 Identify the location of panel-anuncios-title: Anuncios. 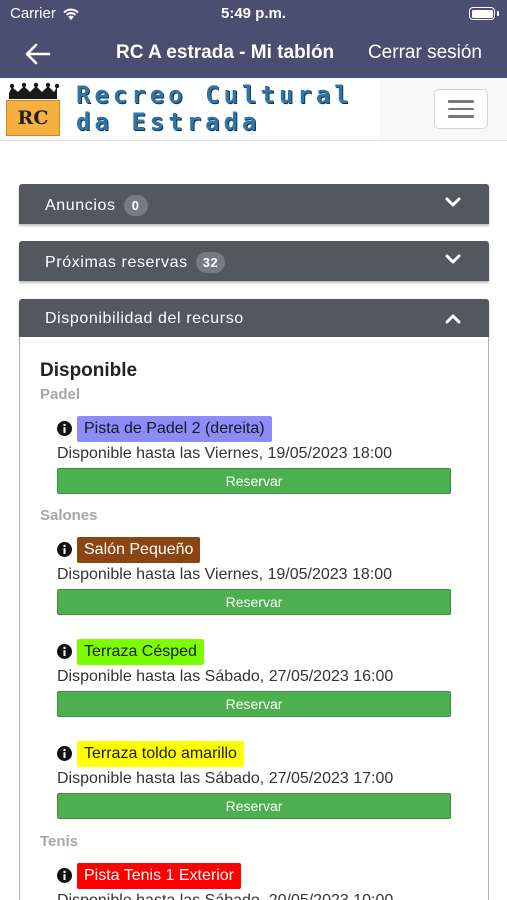
(80, 205).